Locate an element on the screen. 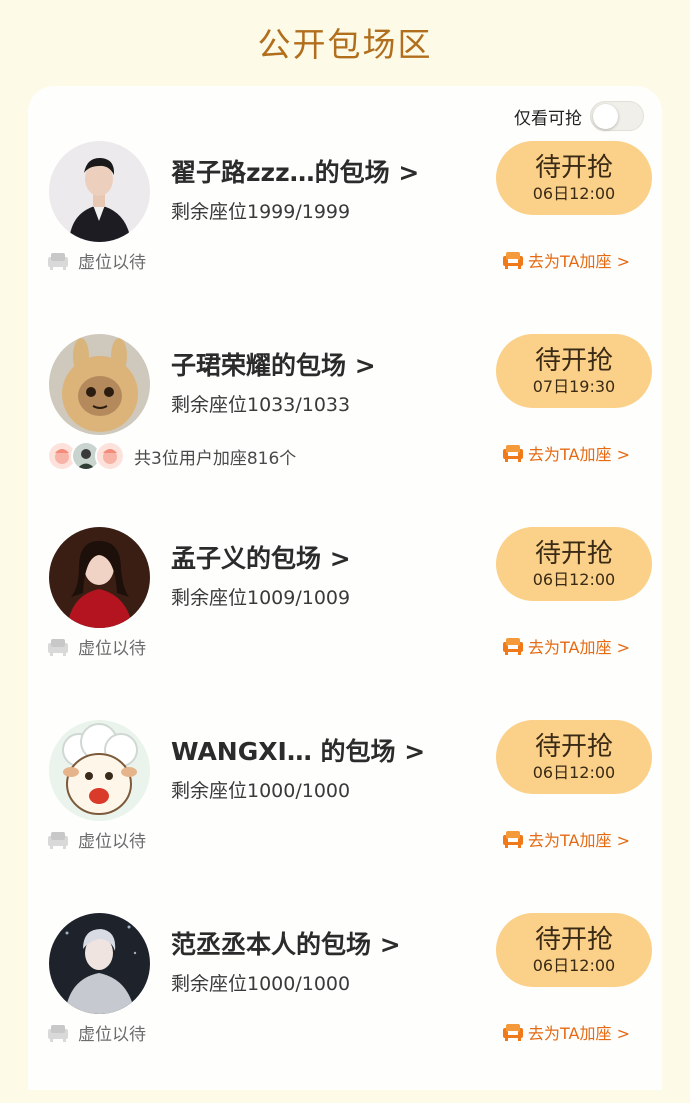  only-grabbable-toggle is located at coordinates (617, 116).